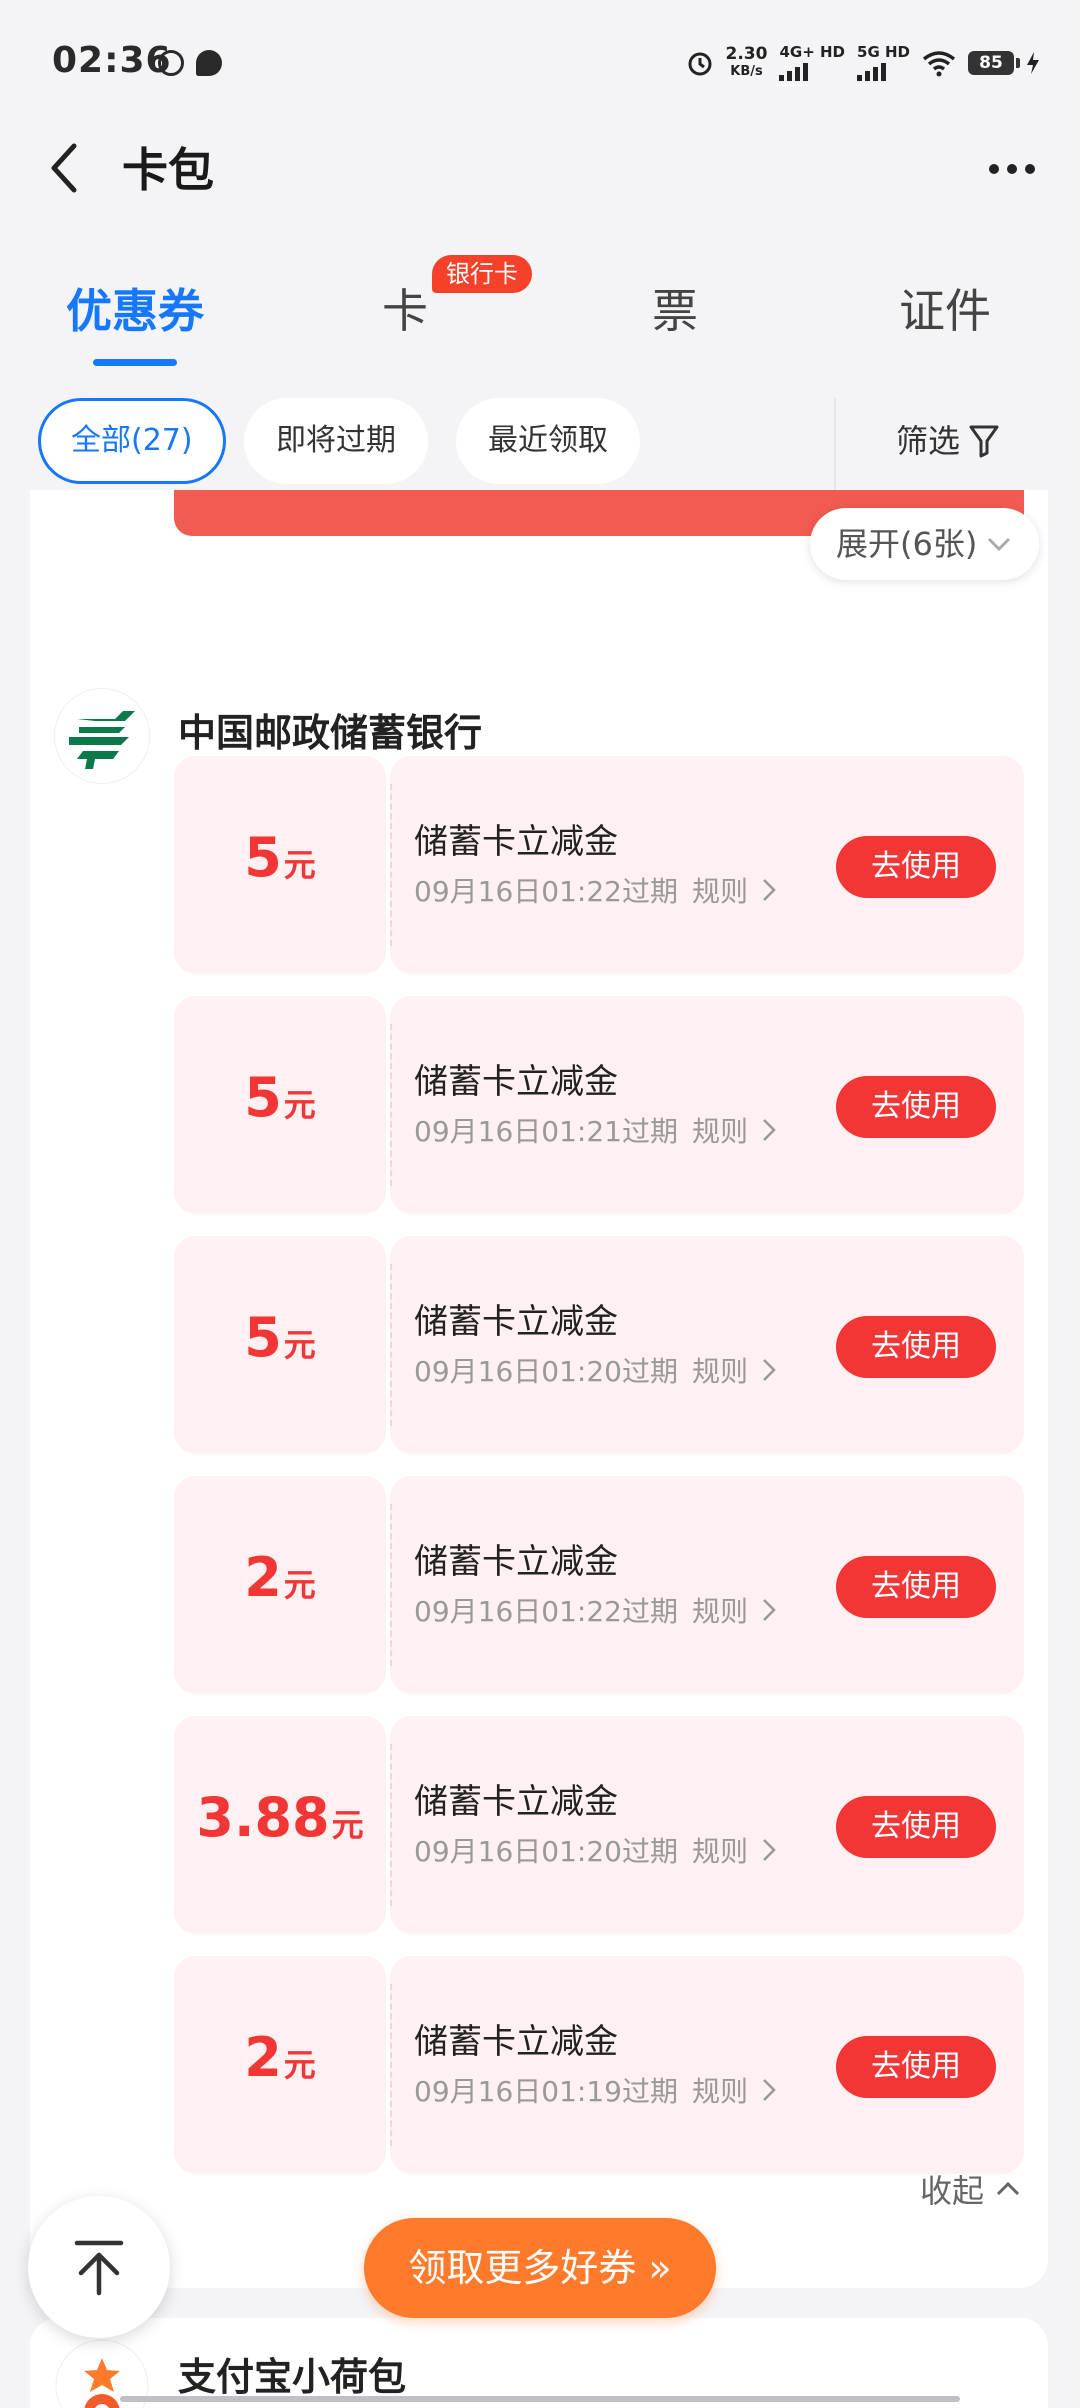 The height and width of the screenshot is (2408, 1080). What do you see at coordinates (599, 1825) in the screenshot?
I see `coupon-card: 3.88 元 储蓄卡立减金 09月16日01:20过期 规则 去使用` at bounding box center [599, 1825].